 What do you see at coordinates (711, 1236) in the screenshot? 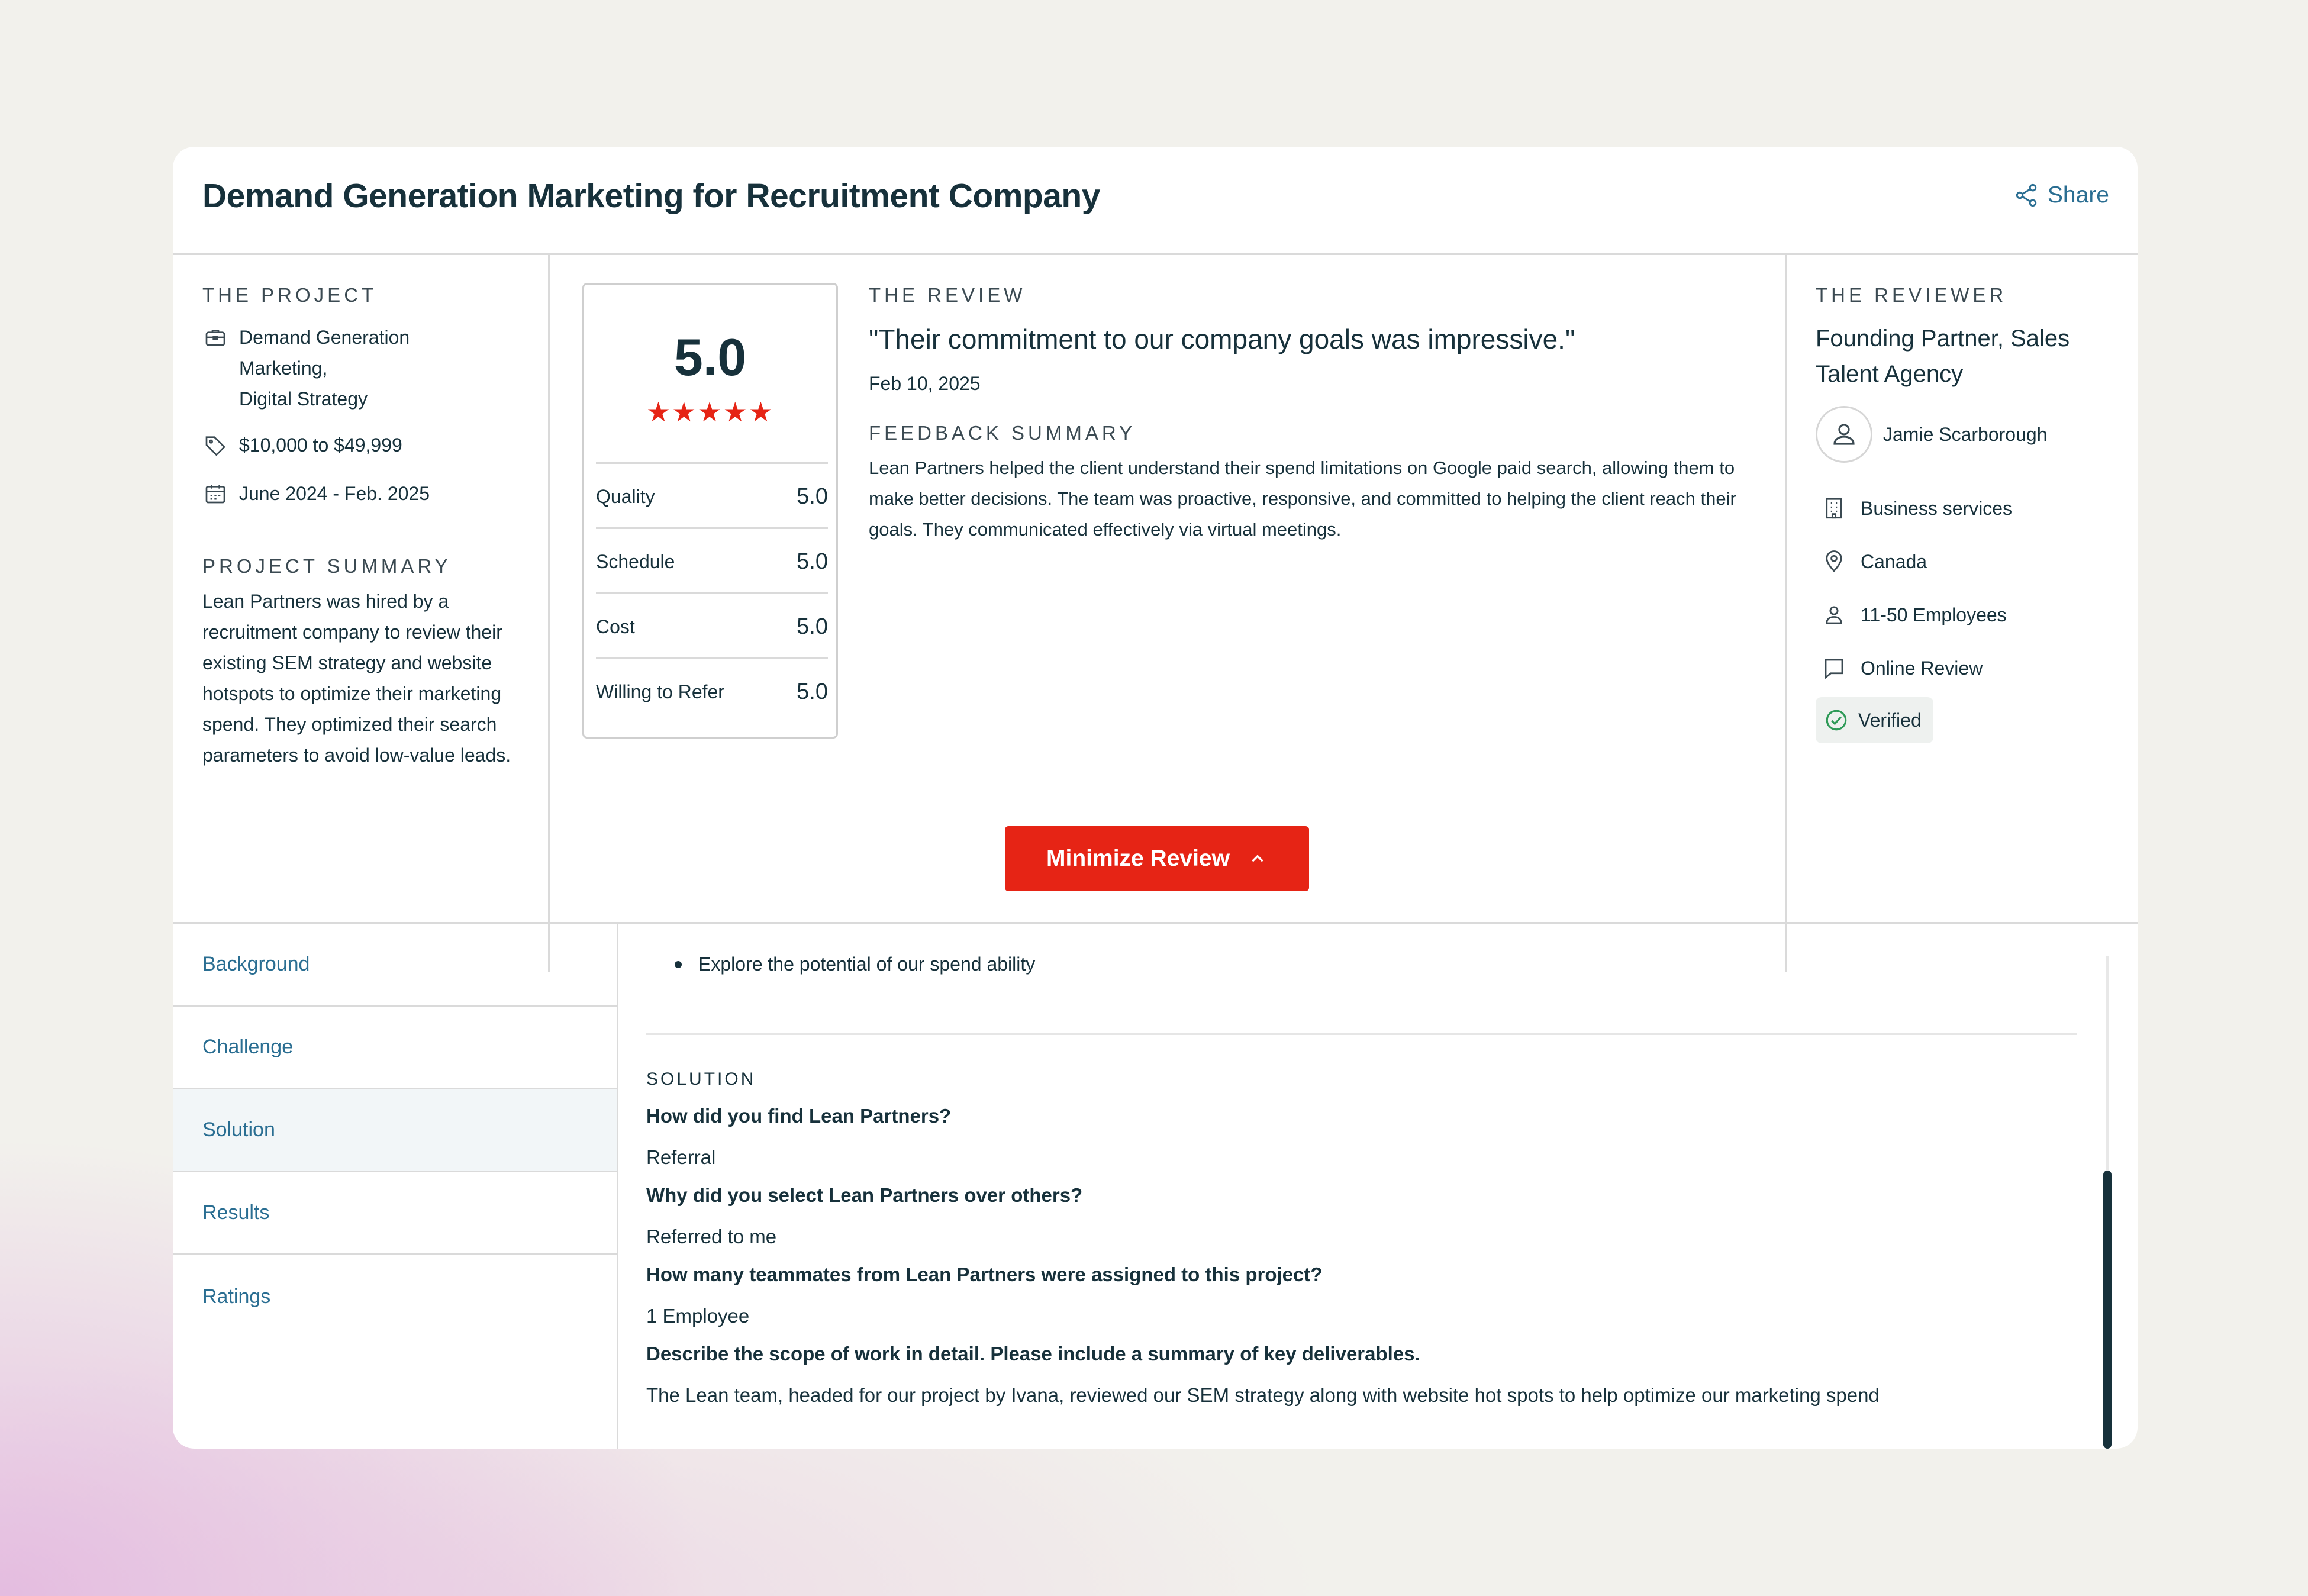
I see `answer: Referred to me` at bounding box center [711, 1236].